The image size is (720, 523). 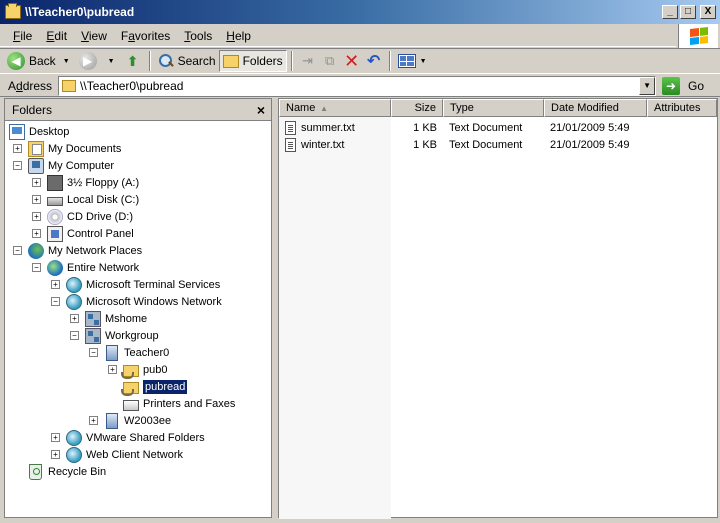 I want to click on tree-item: + Web Client Network, so click(x=117, y=454).